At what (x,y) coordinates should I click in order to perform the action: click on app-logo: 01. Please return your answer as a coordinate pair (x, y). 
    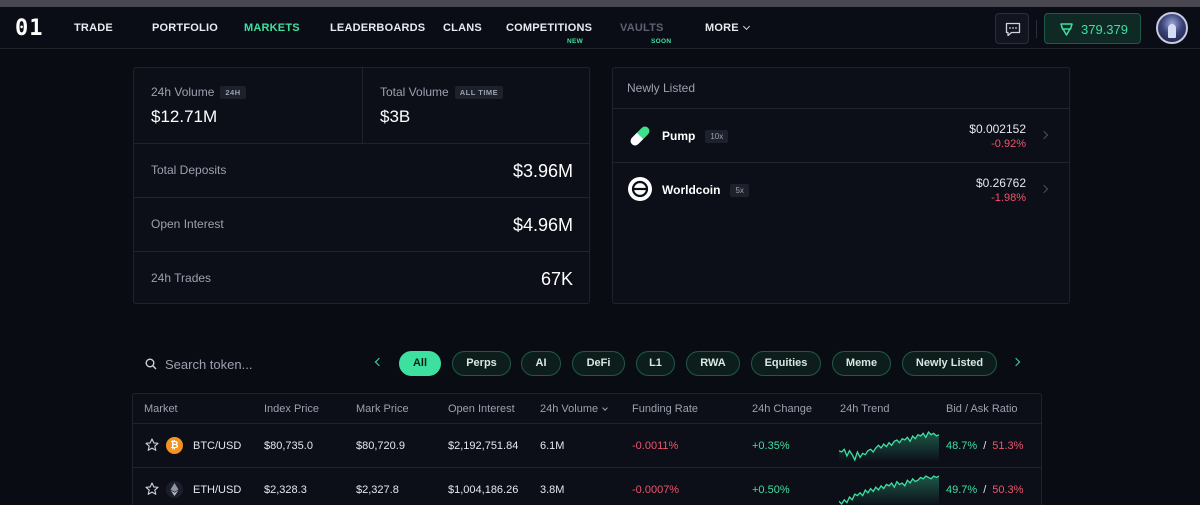
    Looking at the image, I should click on (29, 28).